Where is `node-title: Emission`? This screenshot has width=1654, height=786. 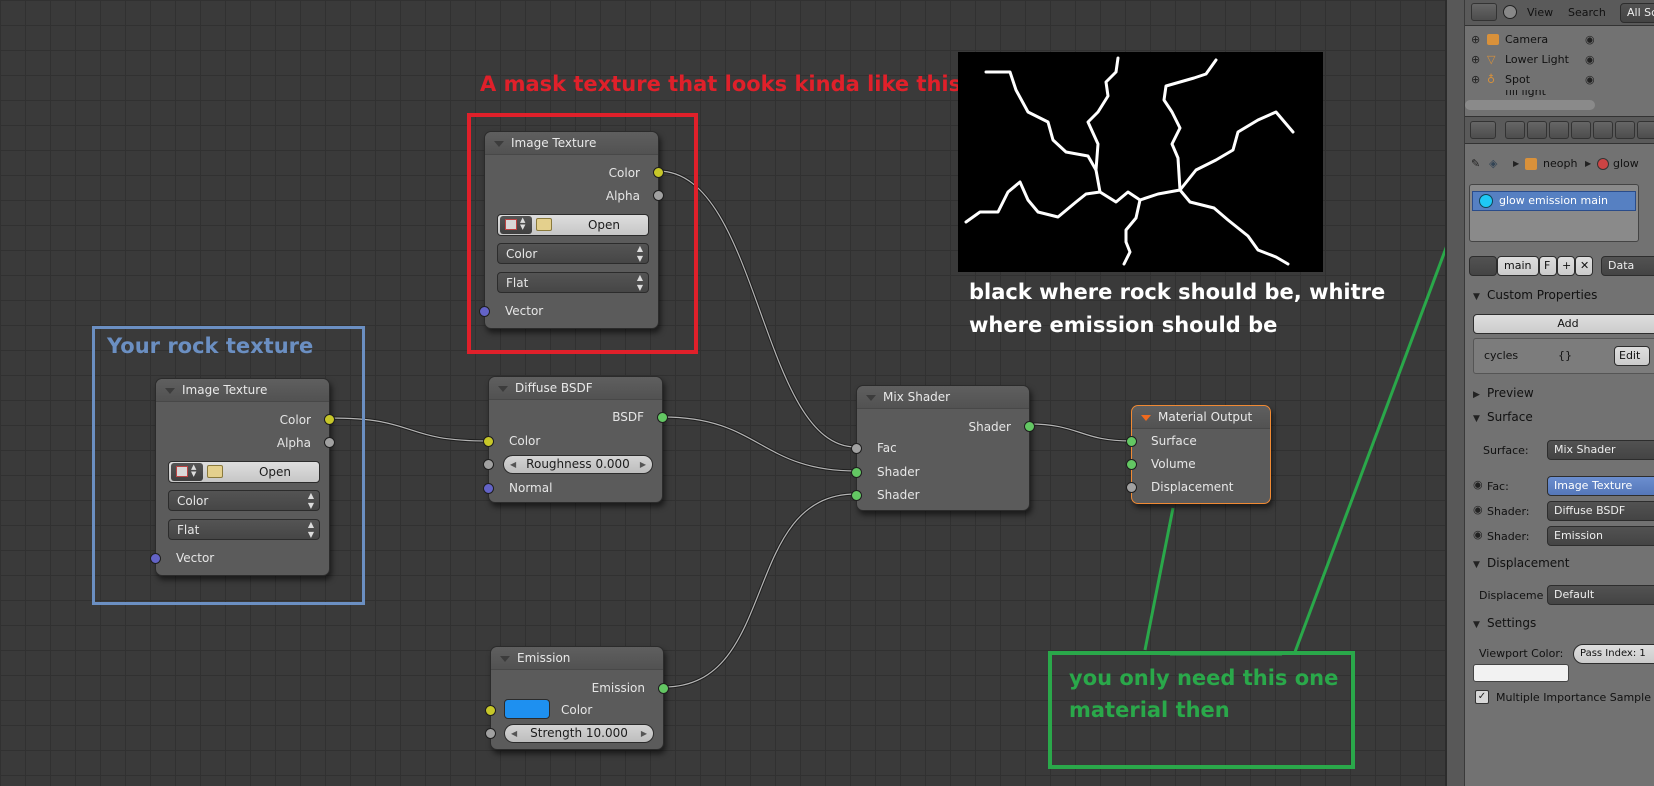
node-title: Emission is located at coordinates (544, 658).